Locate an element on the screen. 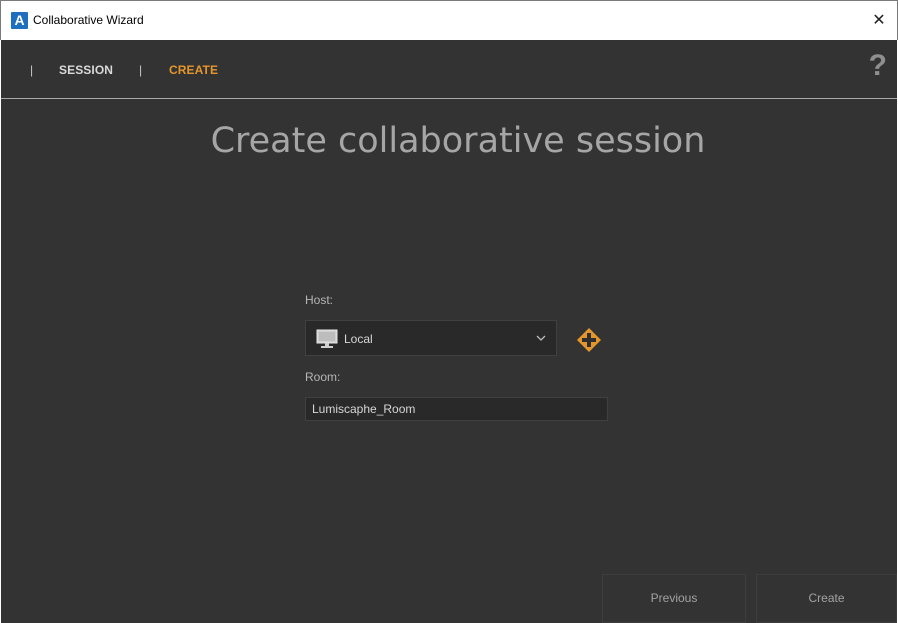  room-name-input is located at coordinates (456, 409).